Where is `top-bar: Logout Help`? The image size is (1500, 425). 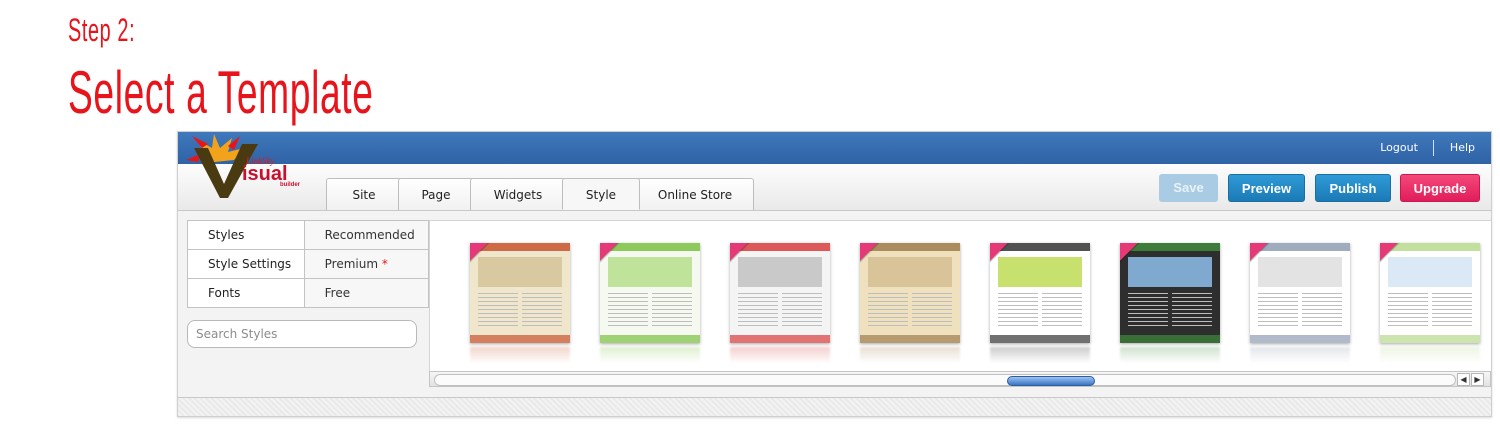 top-bar: Logout Help is located at coordinates (834, 148).